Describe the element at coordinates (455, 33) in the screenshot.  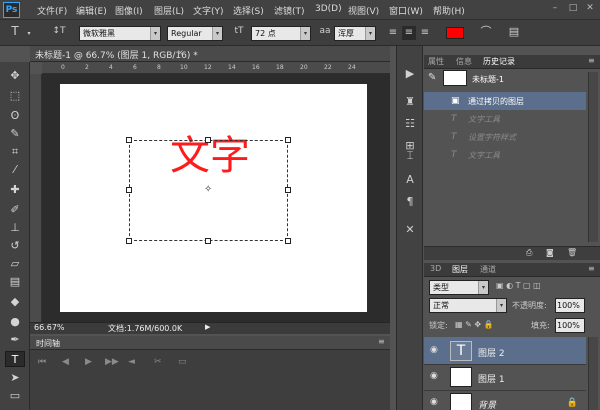
I see `text-color-swatch` at that location.